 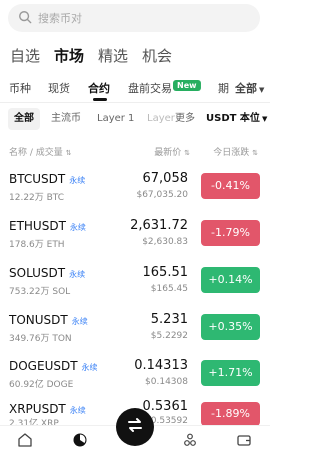 I want to click on subtab-premarket: 盘前交易, so click(x=150, y=88).